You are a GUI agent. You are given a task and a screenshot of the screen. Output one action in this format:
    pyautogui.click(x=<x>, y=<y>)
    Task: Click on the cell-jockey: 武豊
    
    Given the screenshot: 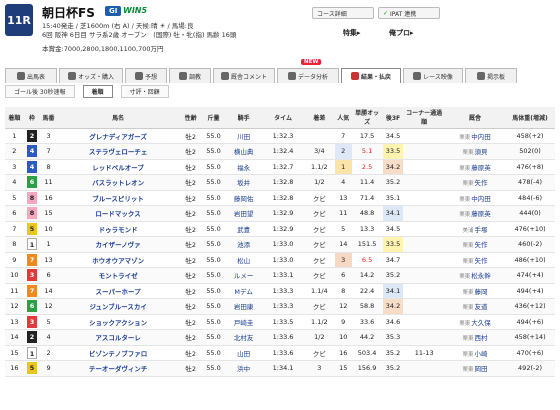 What is the action you would take?
    pyautogui.click(x=243, y=229)
    